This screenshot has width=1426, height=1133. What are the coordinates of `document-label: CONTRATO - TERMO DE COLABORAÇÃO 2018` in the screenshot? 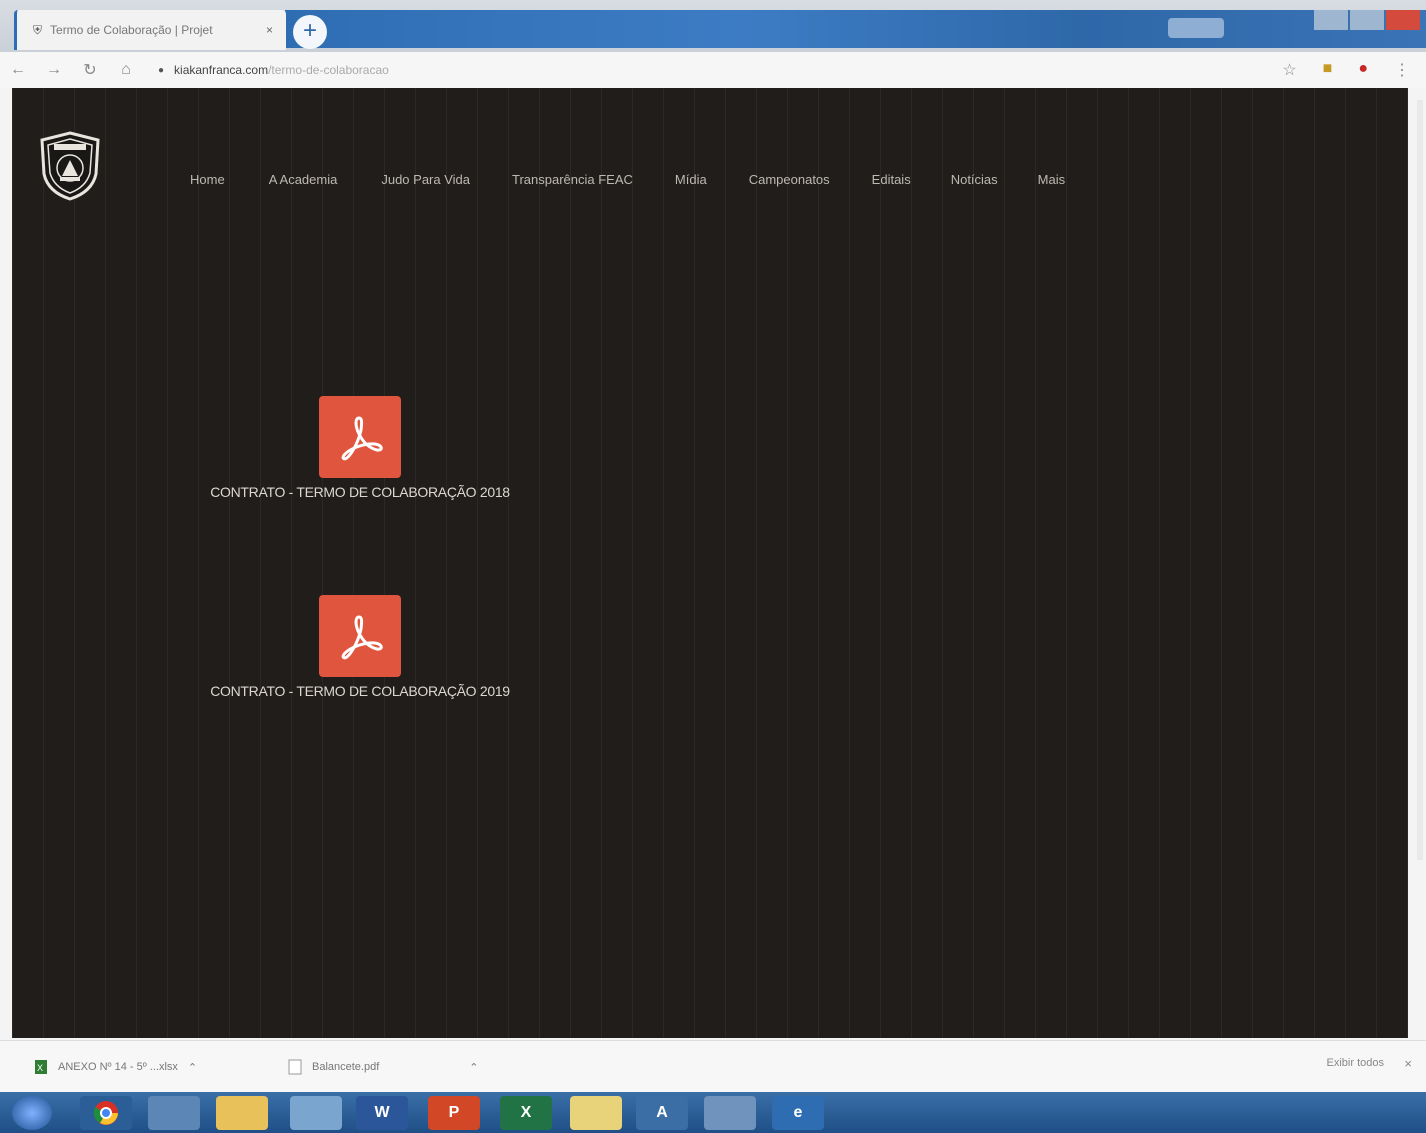 It's located at (360, 492).